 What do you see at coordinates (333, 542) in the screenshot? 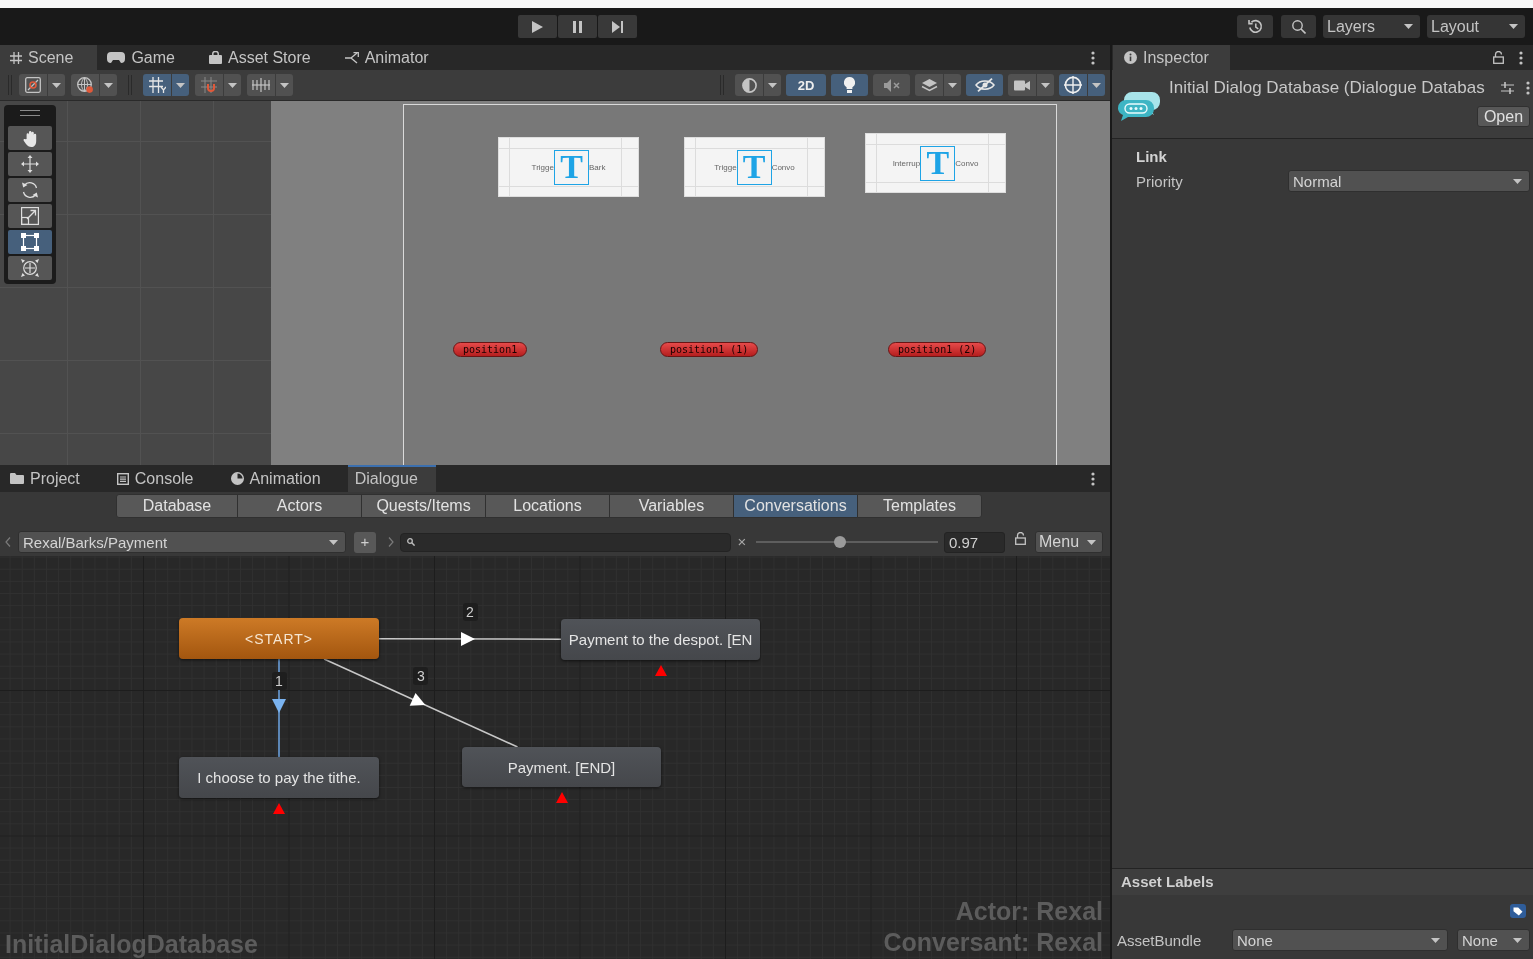
I see `caret-icon` at bounding box center [333, 542].